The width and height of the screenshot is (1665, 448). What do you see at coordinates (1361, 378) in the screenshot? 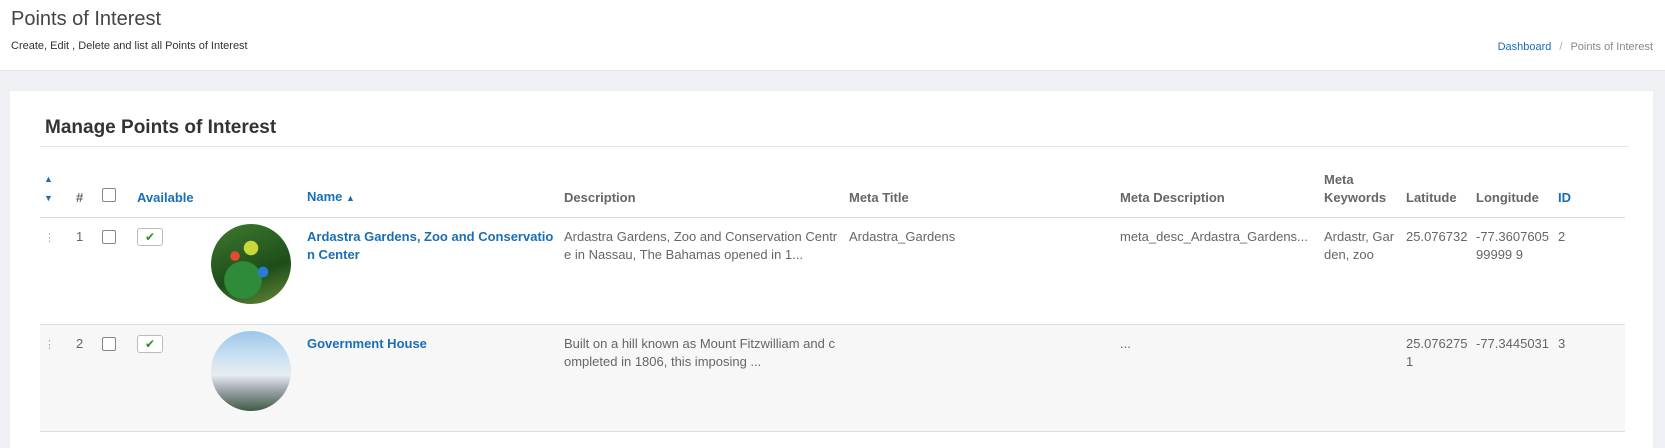
I see `row-meta-keywords` at bounding box center [1361, 378].